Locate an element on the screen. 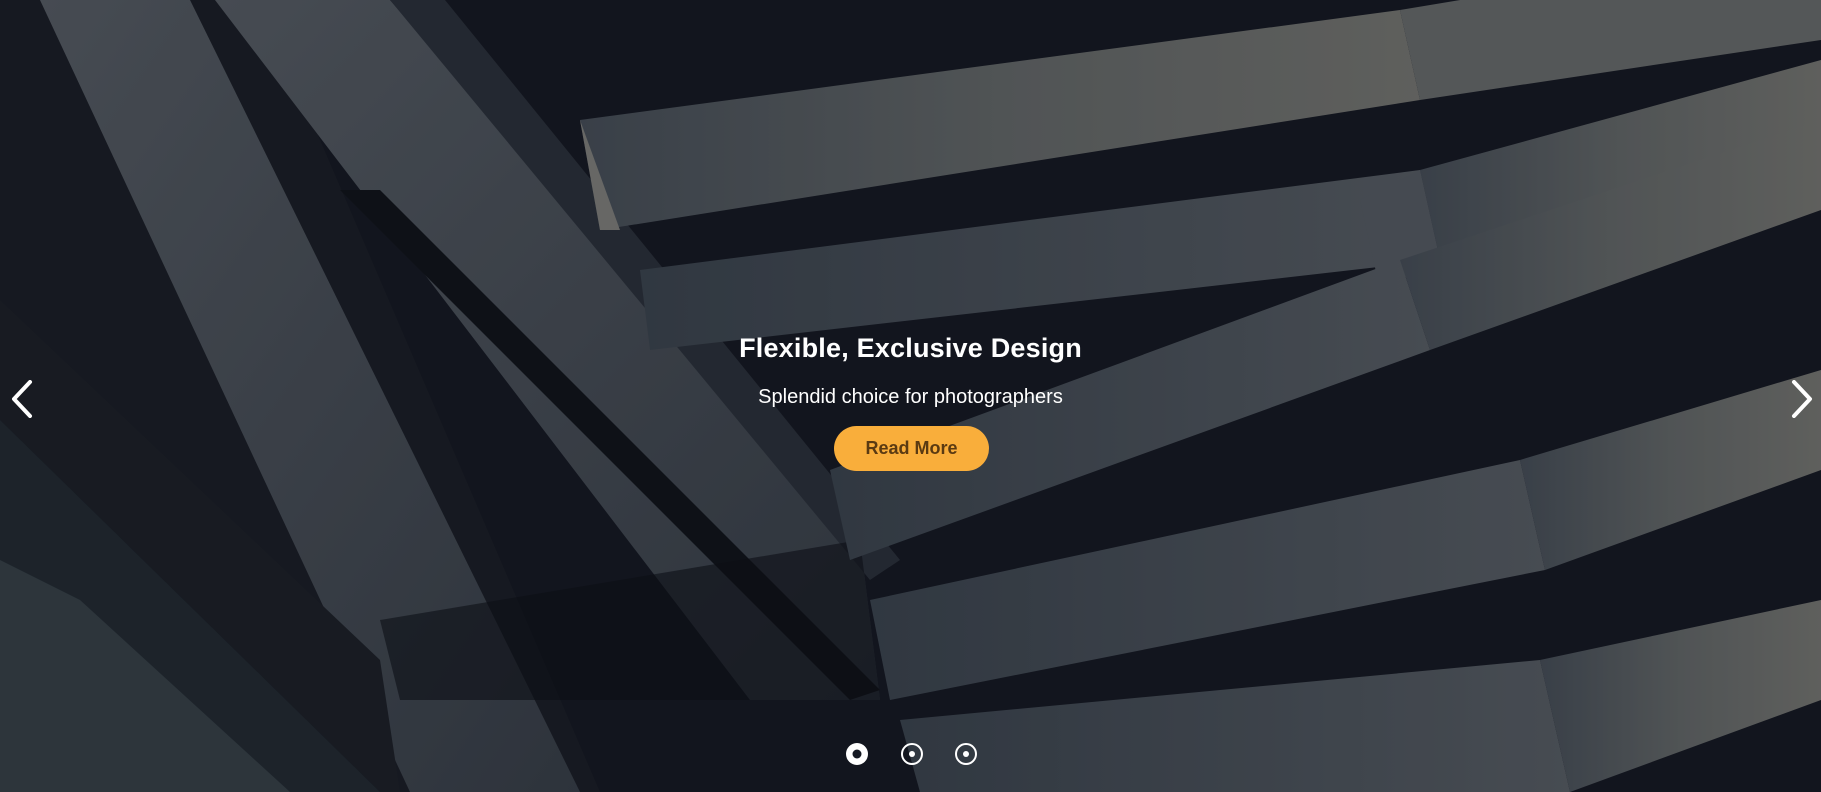 The height and width of the screenshot is (792, 1821). slide-subtitle: Splendid choice for photographers is located at coordinates (910, 397).